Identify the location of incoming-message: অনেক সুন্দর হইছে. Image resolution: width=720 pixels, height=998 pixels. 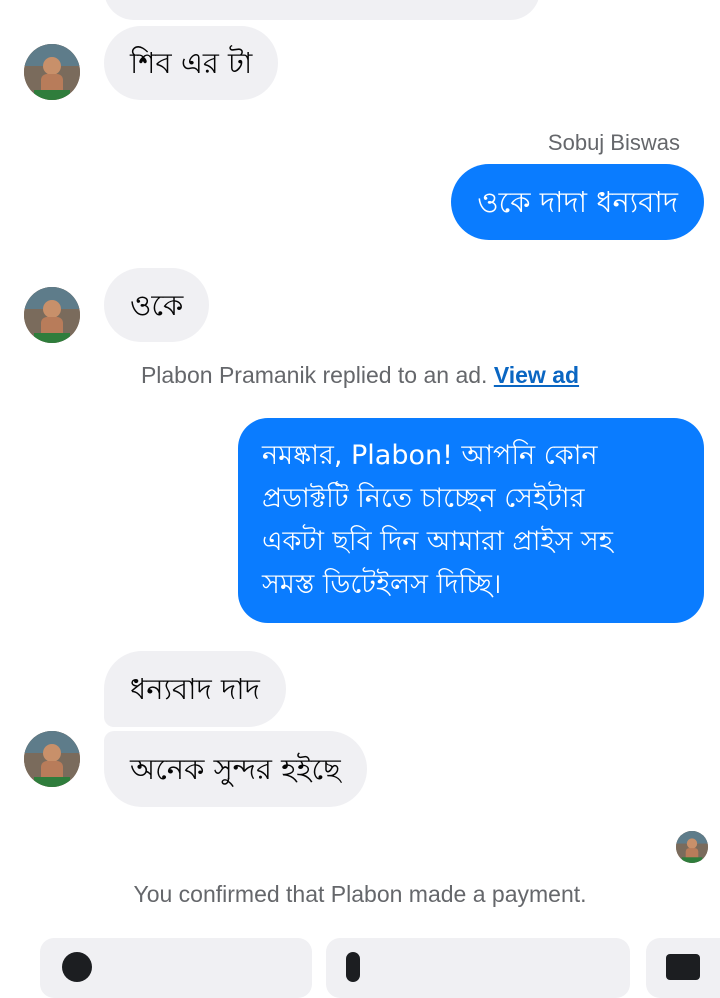
(235, 769).